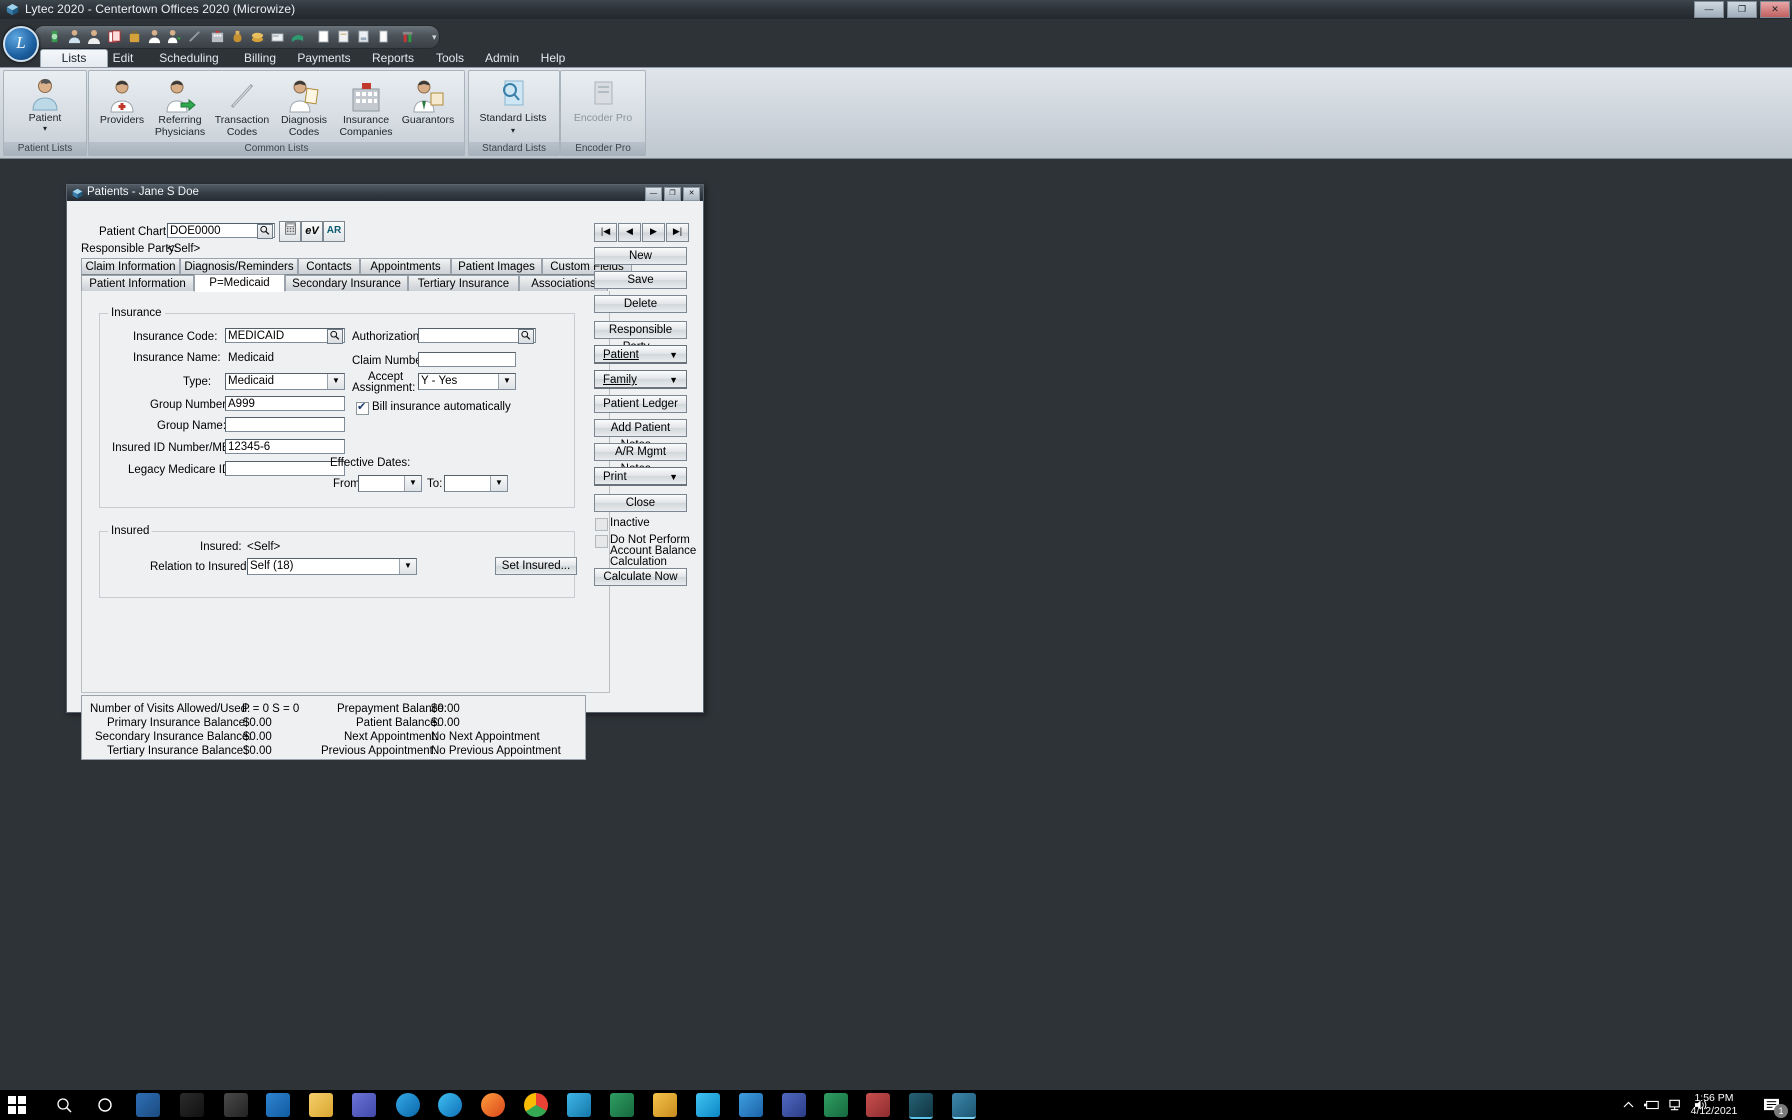 This screenshot has width=1792, height=1120. What do you see at coordinates (463, 283) in the screenshot?
I see `tab-tertiary-insurance: Tertiary Insurance` at bounding box center [463, 283].